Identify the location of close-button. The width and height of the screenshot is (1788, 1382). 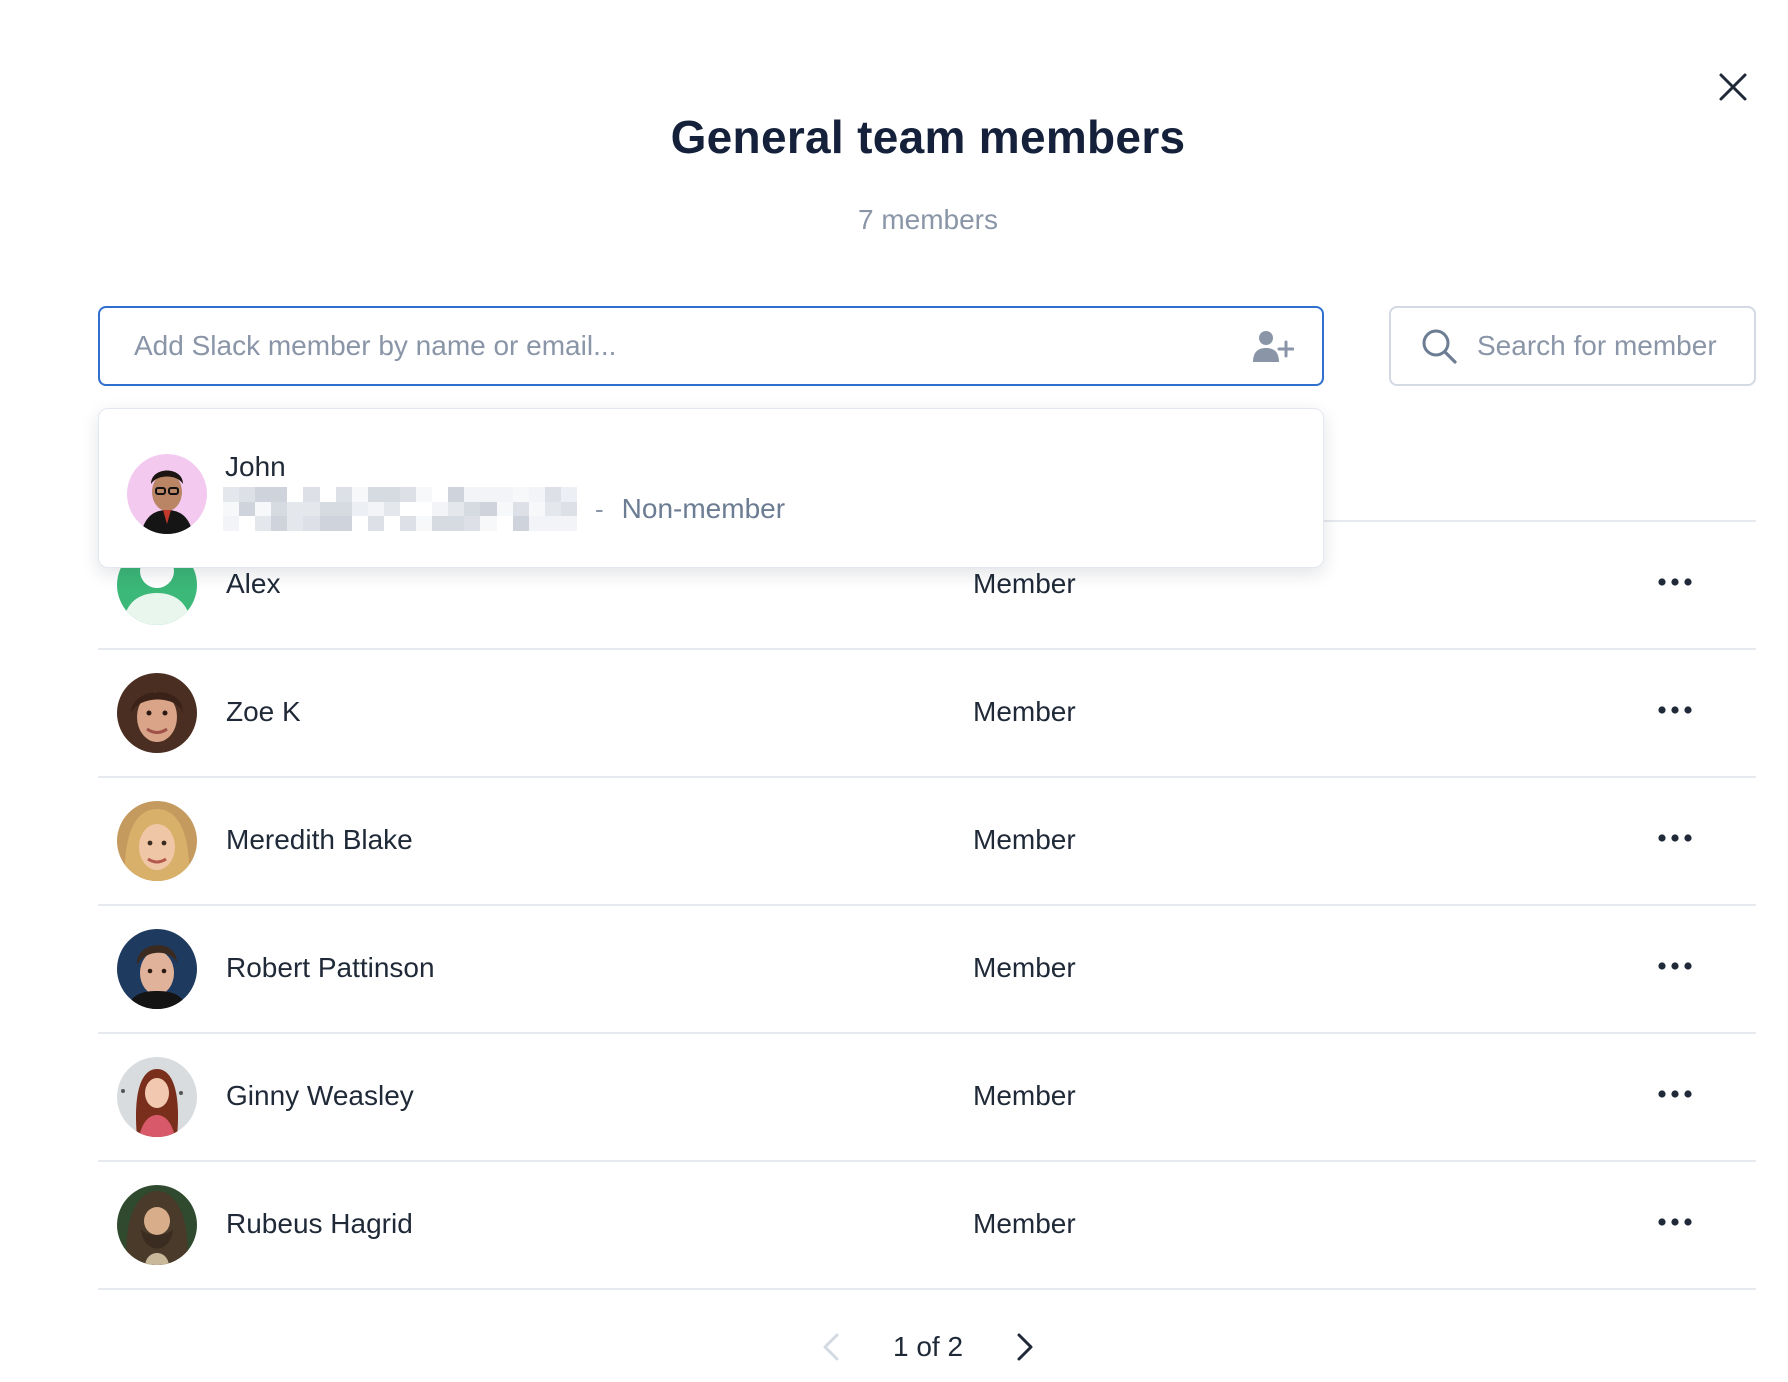
(1733, 87).